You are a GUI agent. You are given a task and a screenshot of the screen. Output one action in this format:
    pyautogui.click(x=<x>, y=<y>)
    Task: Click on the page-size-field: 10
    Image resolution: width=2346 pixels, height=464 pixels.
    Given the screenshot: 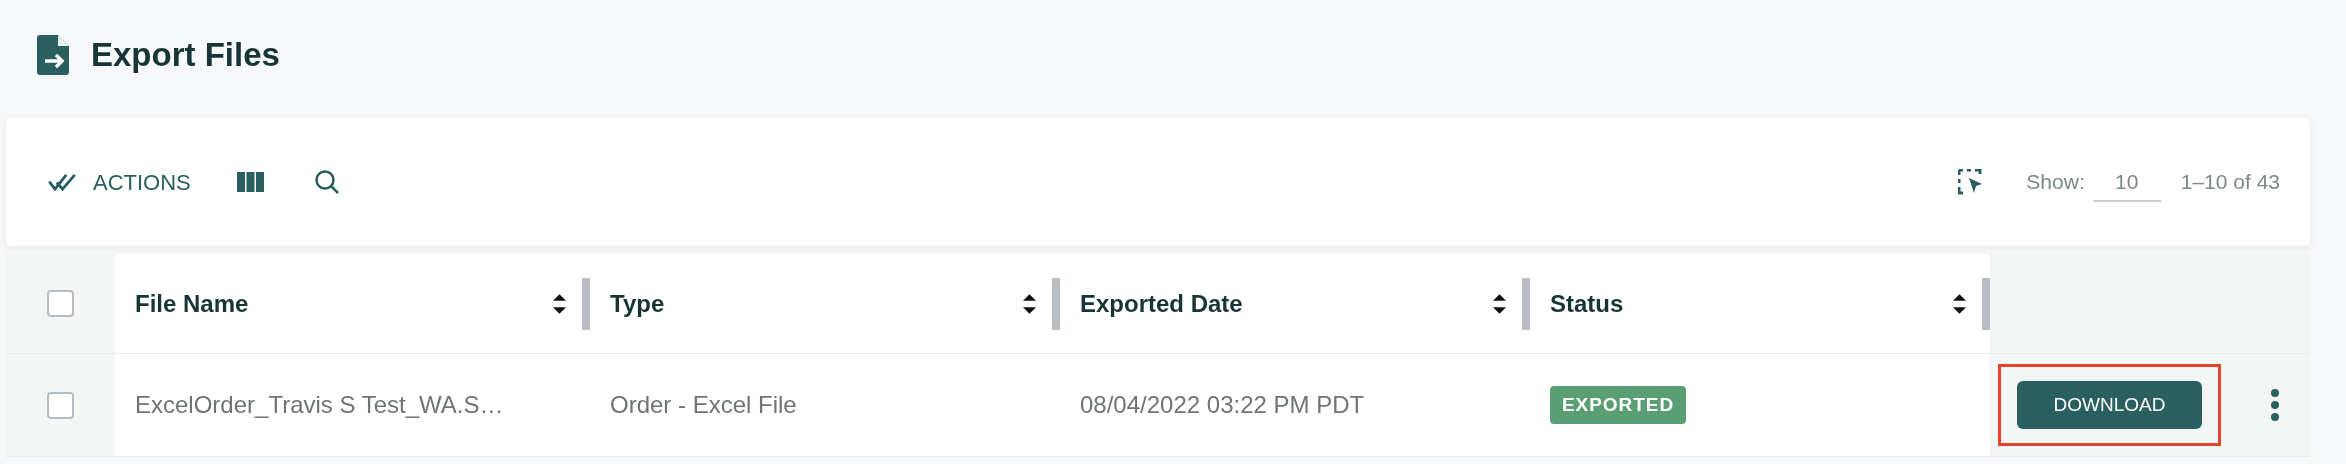 What is the action you would take?
    pyautogui.click(x=2126, y=182)
    